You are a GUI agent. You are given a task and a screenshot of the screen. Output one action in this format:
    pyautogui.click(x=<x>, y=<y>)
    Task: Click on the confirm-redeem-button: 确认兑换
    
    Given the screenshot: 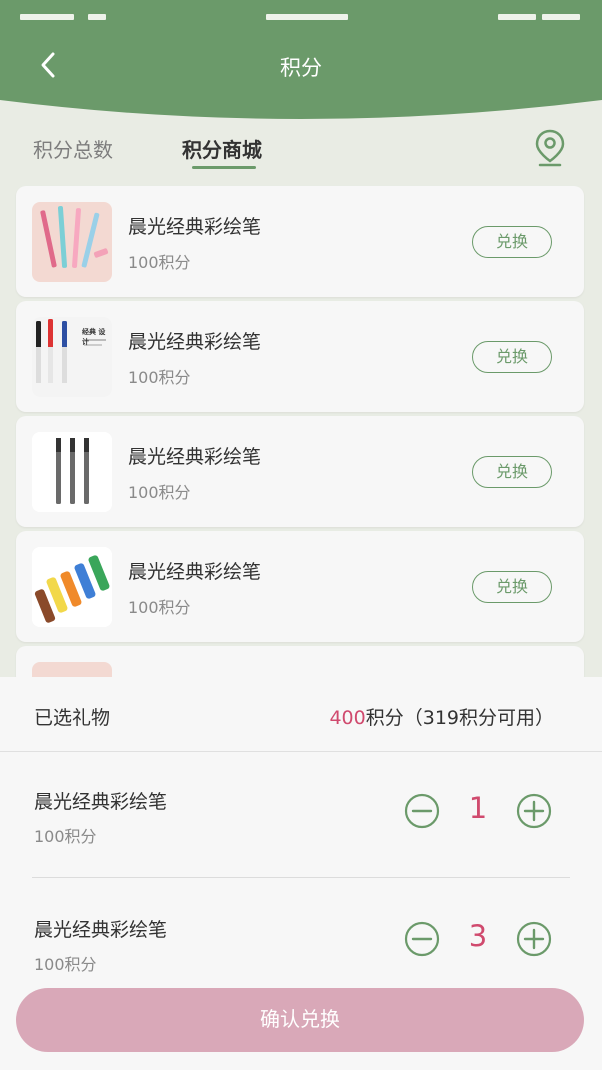 What is the action you would take?
    pyautogui.click(x=300, y=1020)
    